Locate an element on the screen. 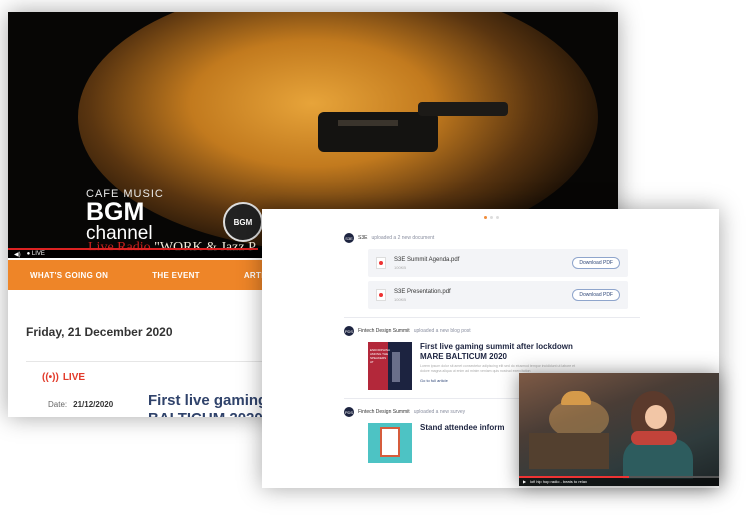 The width and height of the screenshot is (749, 517). character-face is located at coordinates (656, 417).